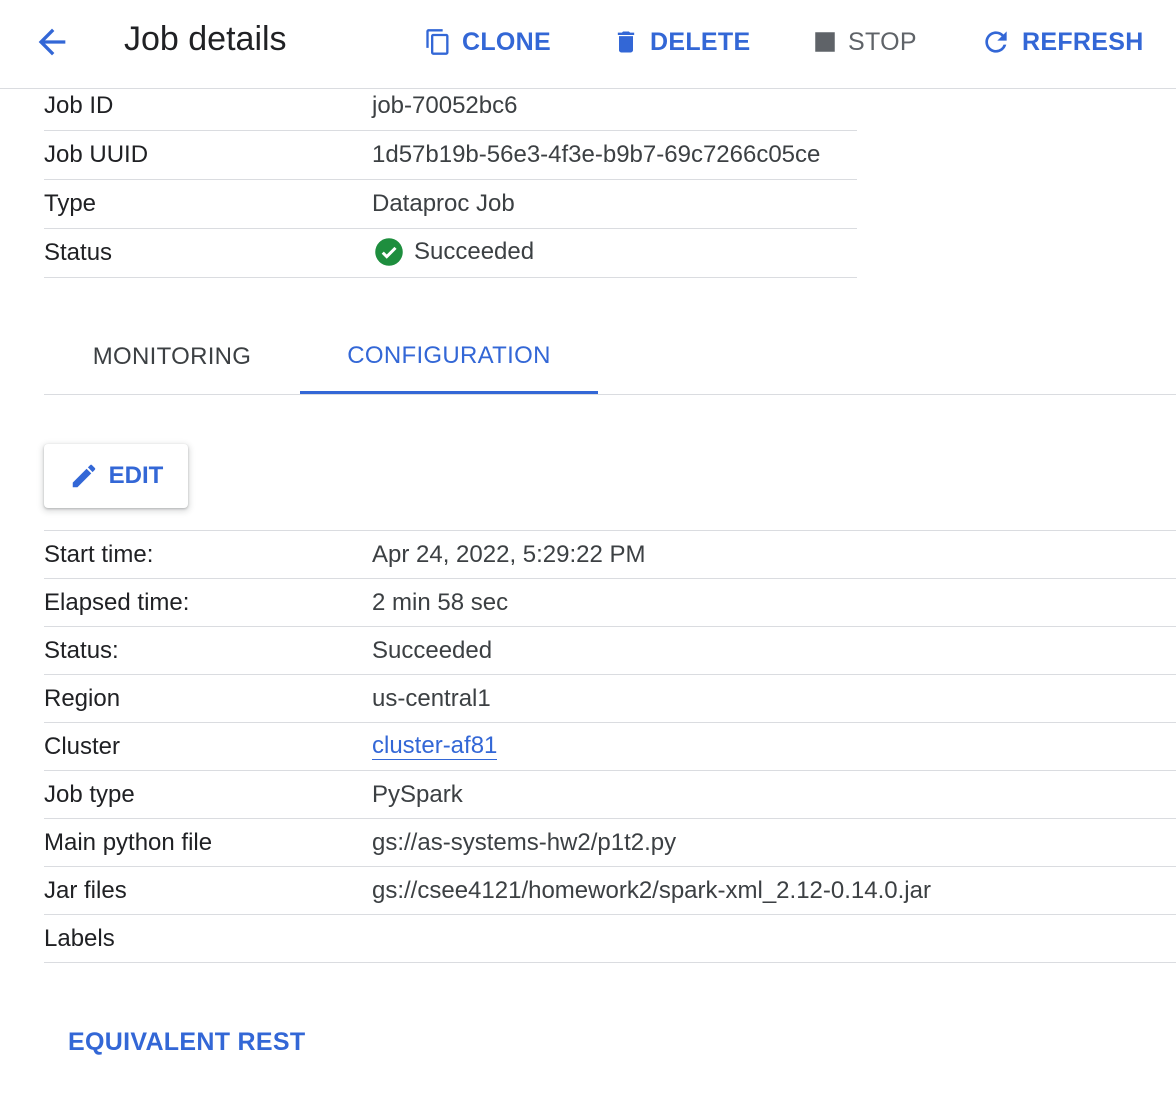 This screenshot has height=1116, width=1176. What do you see at coordinates (610, 699) in the screenshot?
I see `config-row-region: Region us-central1` at bounding box center [610, 699].